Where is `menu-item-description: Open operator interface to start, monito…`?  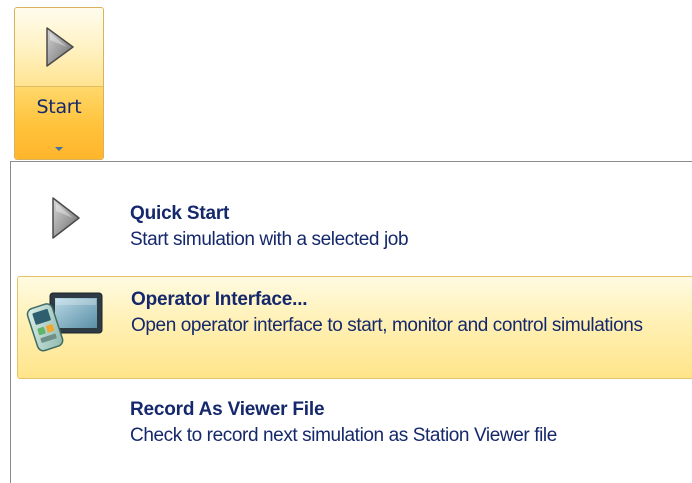
menu-item-description: Open operator interface to start, monito… is located at coordinates (387, 325).